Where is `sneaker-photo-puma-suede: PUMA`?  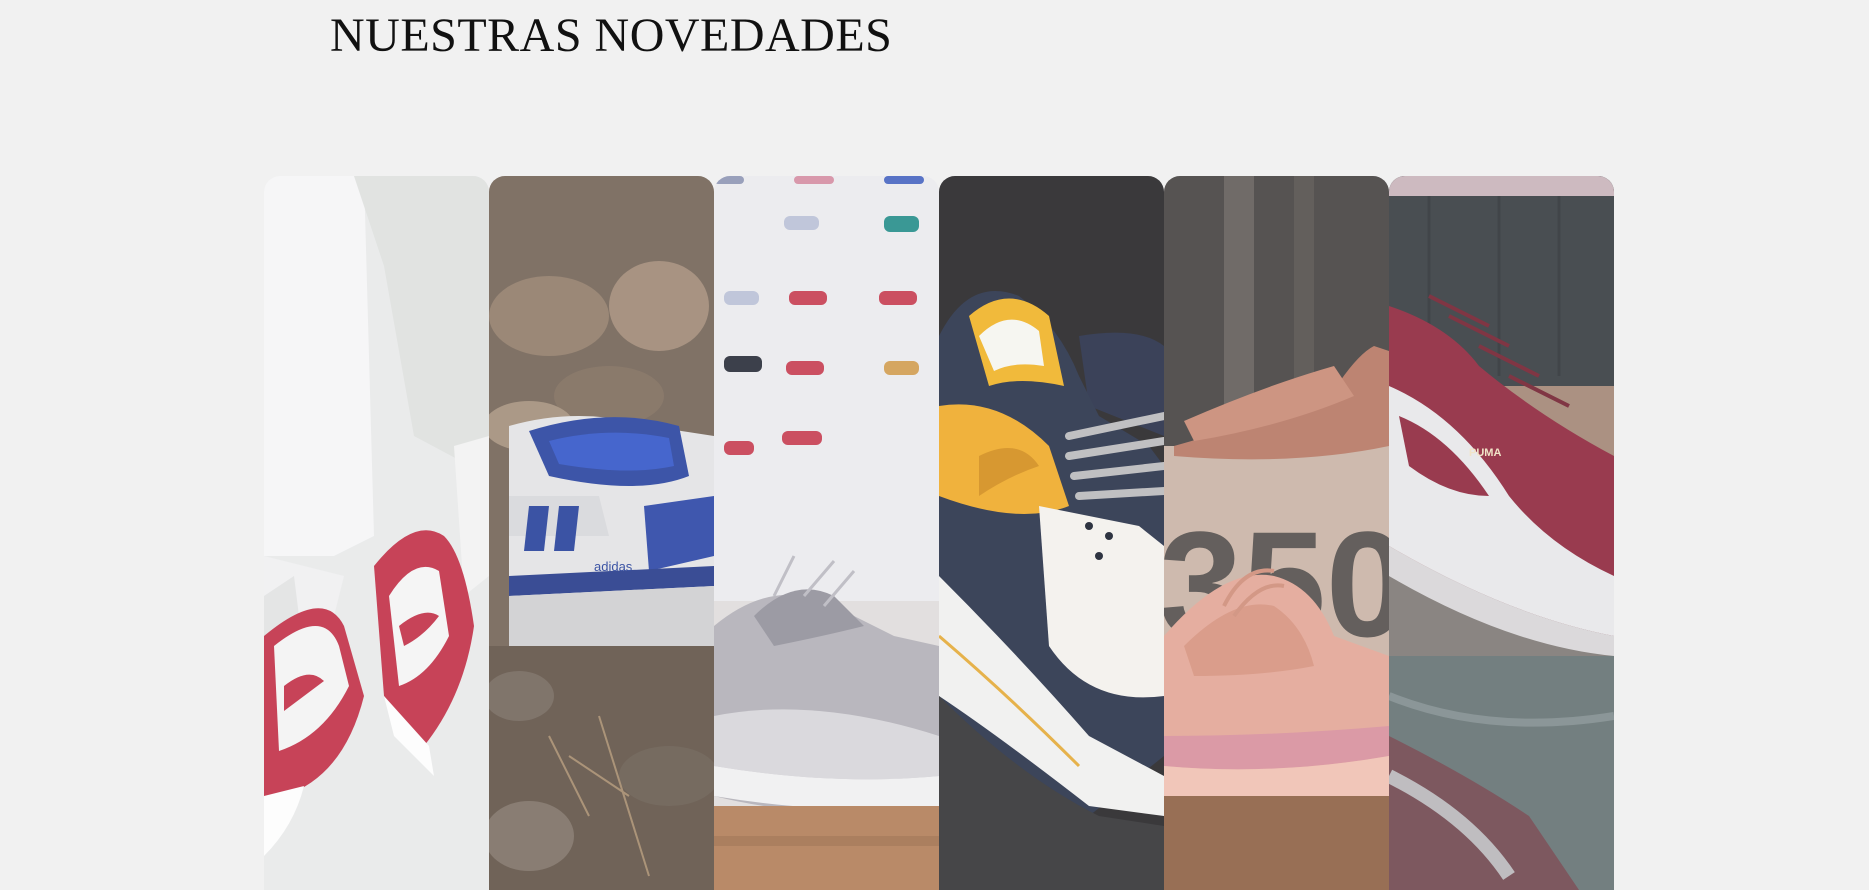
sneaker-photo-puma-suede: PUMA is located at coordinates (1501, 533).